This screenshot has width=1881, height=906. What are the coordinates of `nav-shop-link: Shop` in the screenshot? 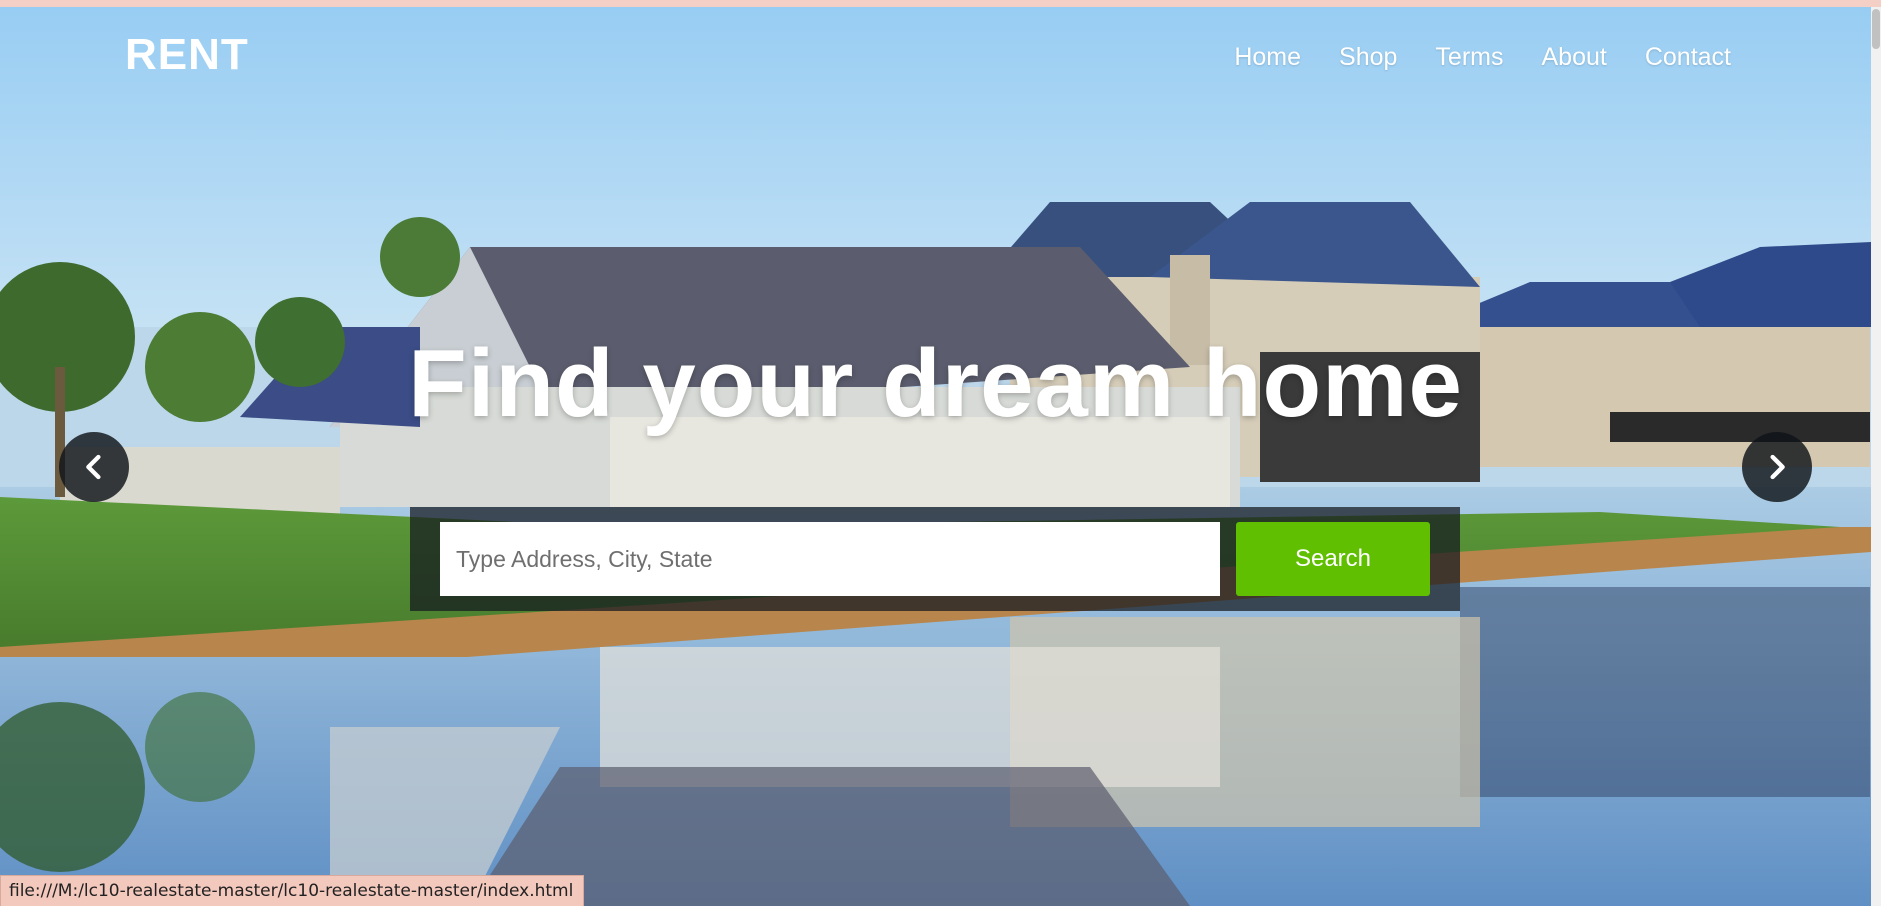 It's located at (1368, 57).